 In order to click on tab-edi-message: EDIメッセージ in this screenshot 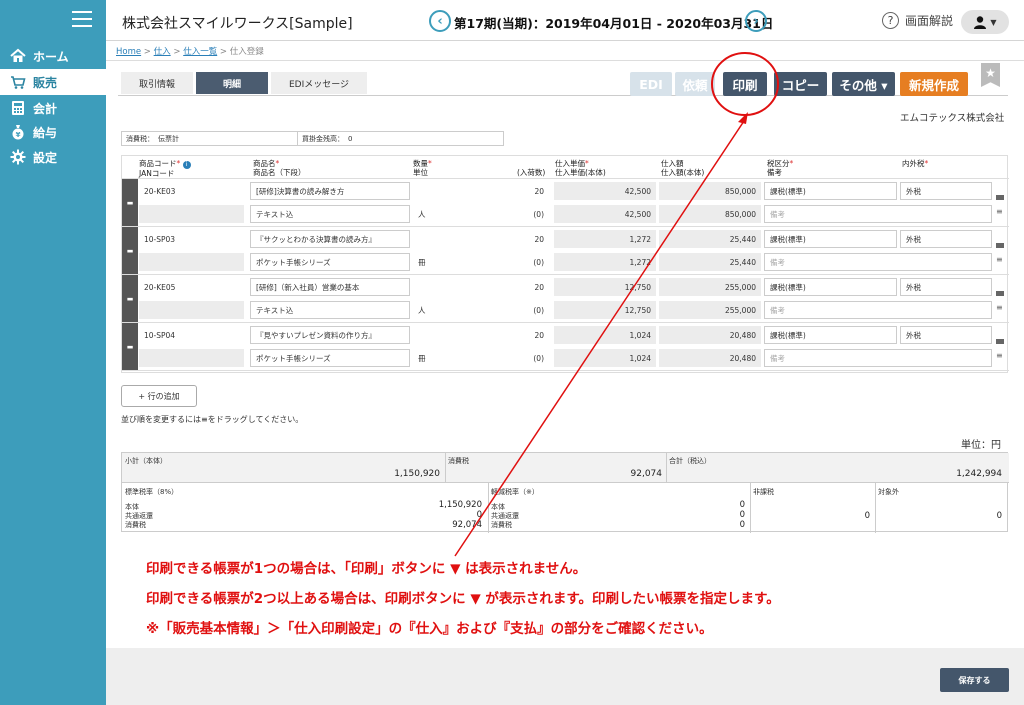, I will do `click(319, 83)`.